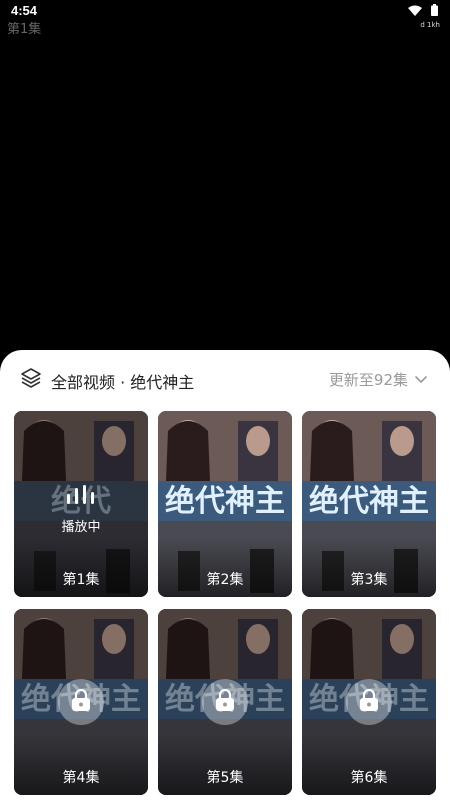  Describe the element at coordinates (81, 580) in the screenshot. I see `episode-label: 第1集` at that location.